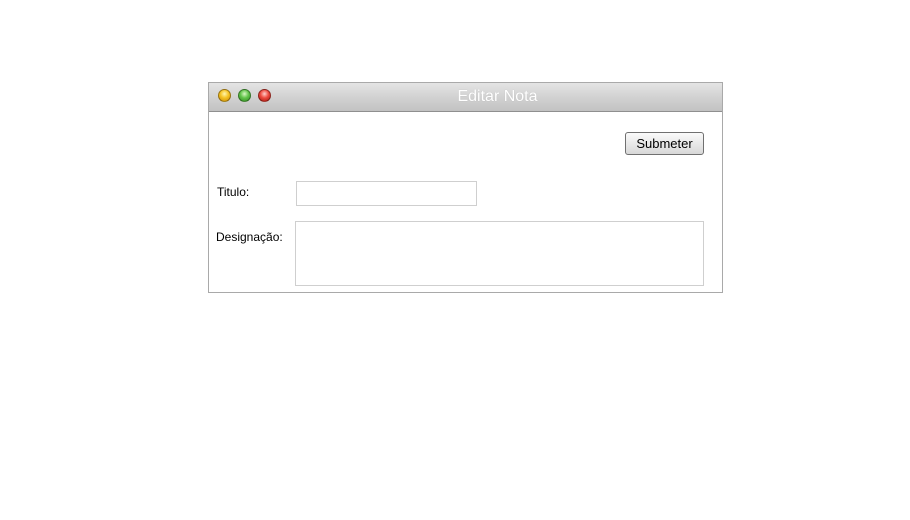 This screenshot has width=910, height=520. What do you see at coordinates (386, 193) in the screenshot?
I see `title-input` at bounding box center [386, 193].